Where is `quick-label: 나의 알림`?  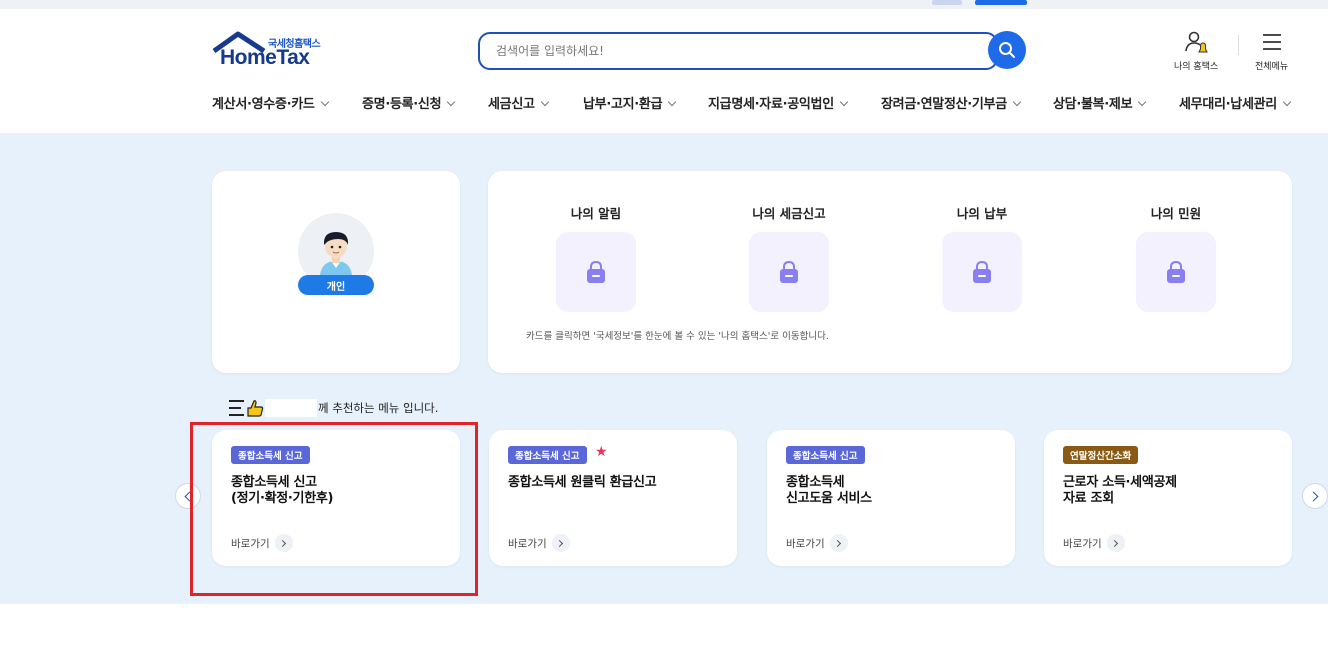 quick-label: 나의 알림 is located at coordinates (596, 213).